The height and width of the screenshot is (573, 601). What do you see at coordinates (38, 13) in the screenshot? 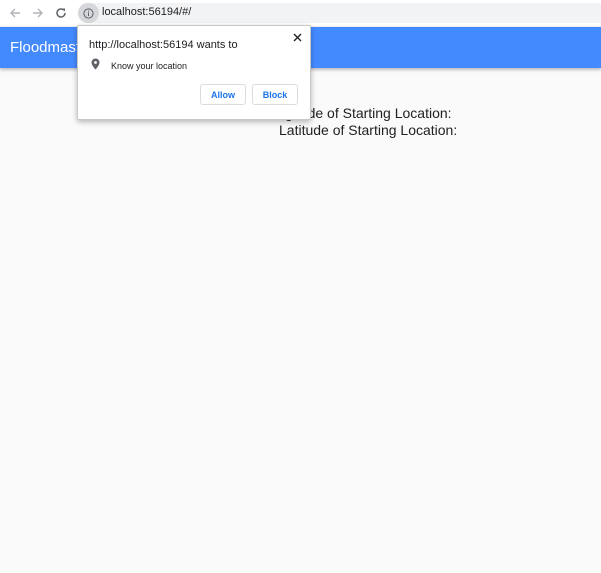
I see `forward-arrow-icon` at bounding box center [38, 13].